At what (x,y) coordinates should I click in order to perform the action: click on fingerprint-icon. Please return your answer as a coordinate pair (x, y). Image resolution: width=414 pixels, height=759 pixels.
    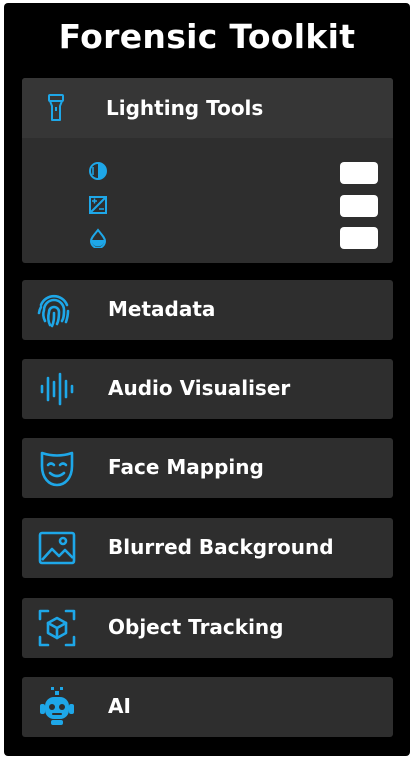
    Looking at the image, I should click on (53, 311).